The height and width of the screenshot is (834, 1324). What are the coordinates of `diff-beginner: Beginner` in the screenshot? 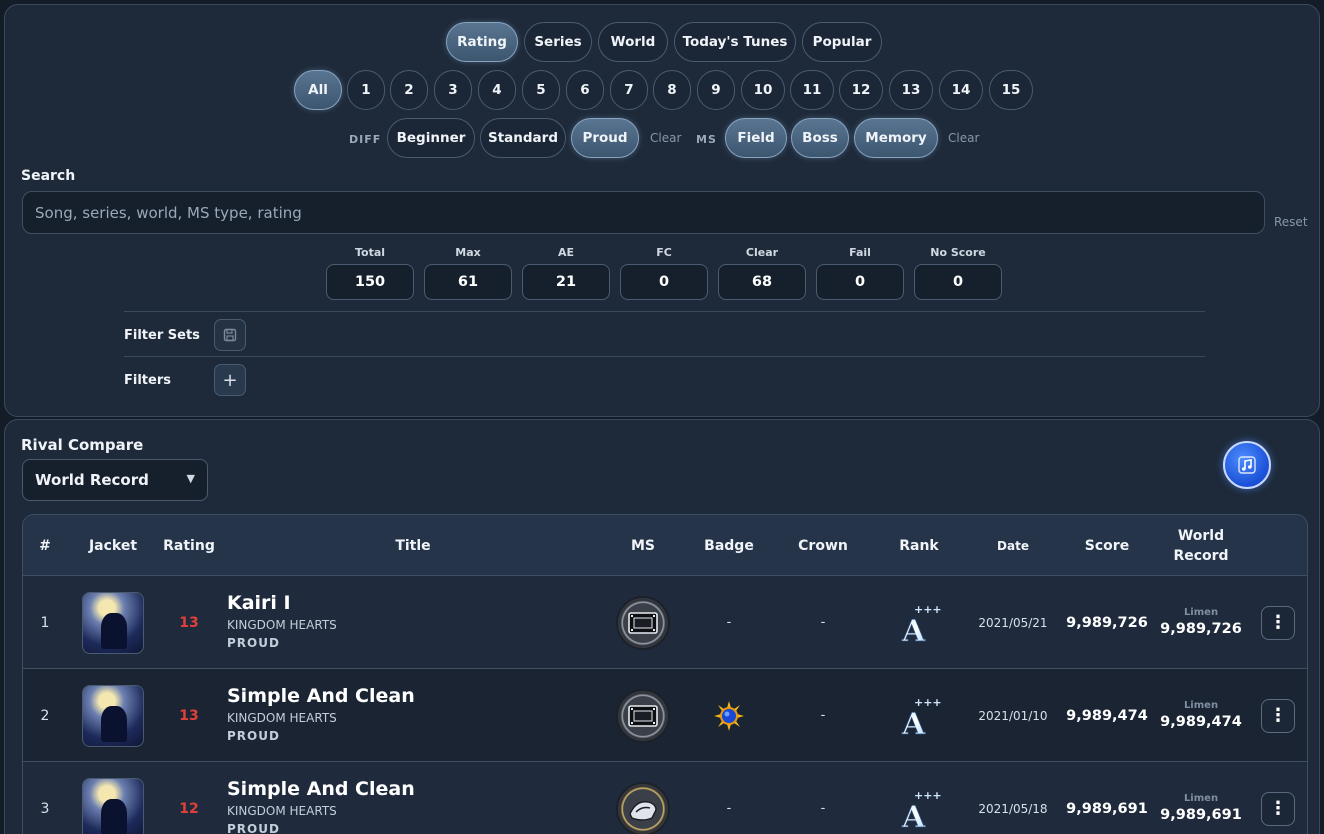 It's located at (431, 138).